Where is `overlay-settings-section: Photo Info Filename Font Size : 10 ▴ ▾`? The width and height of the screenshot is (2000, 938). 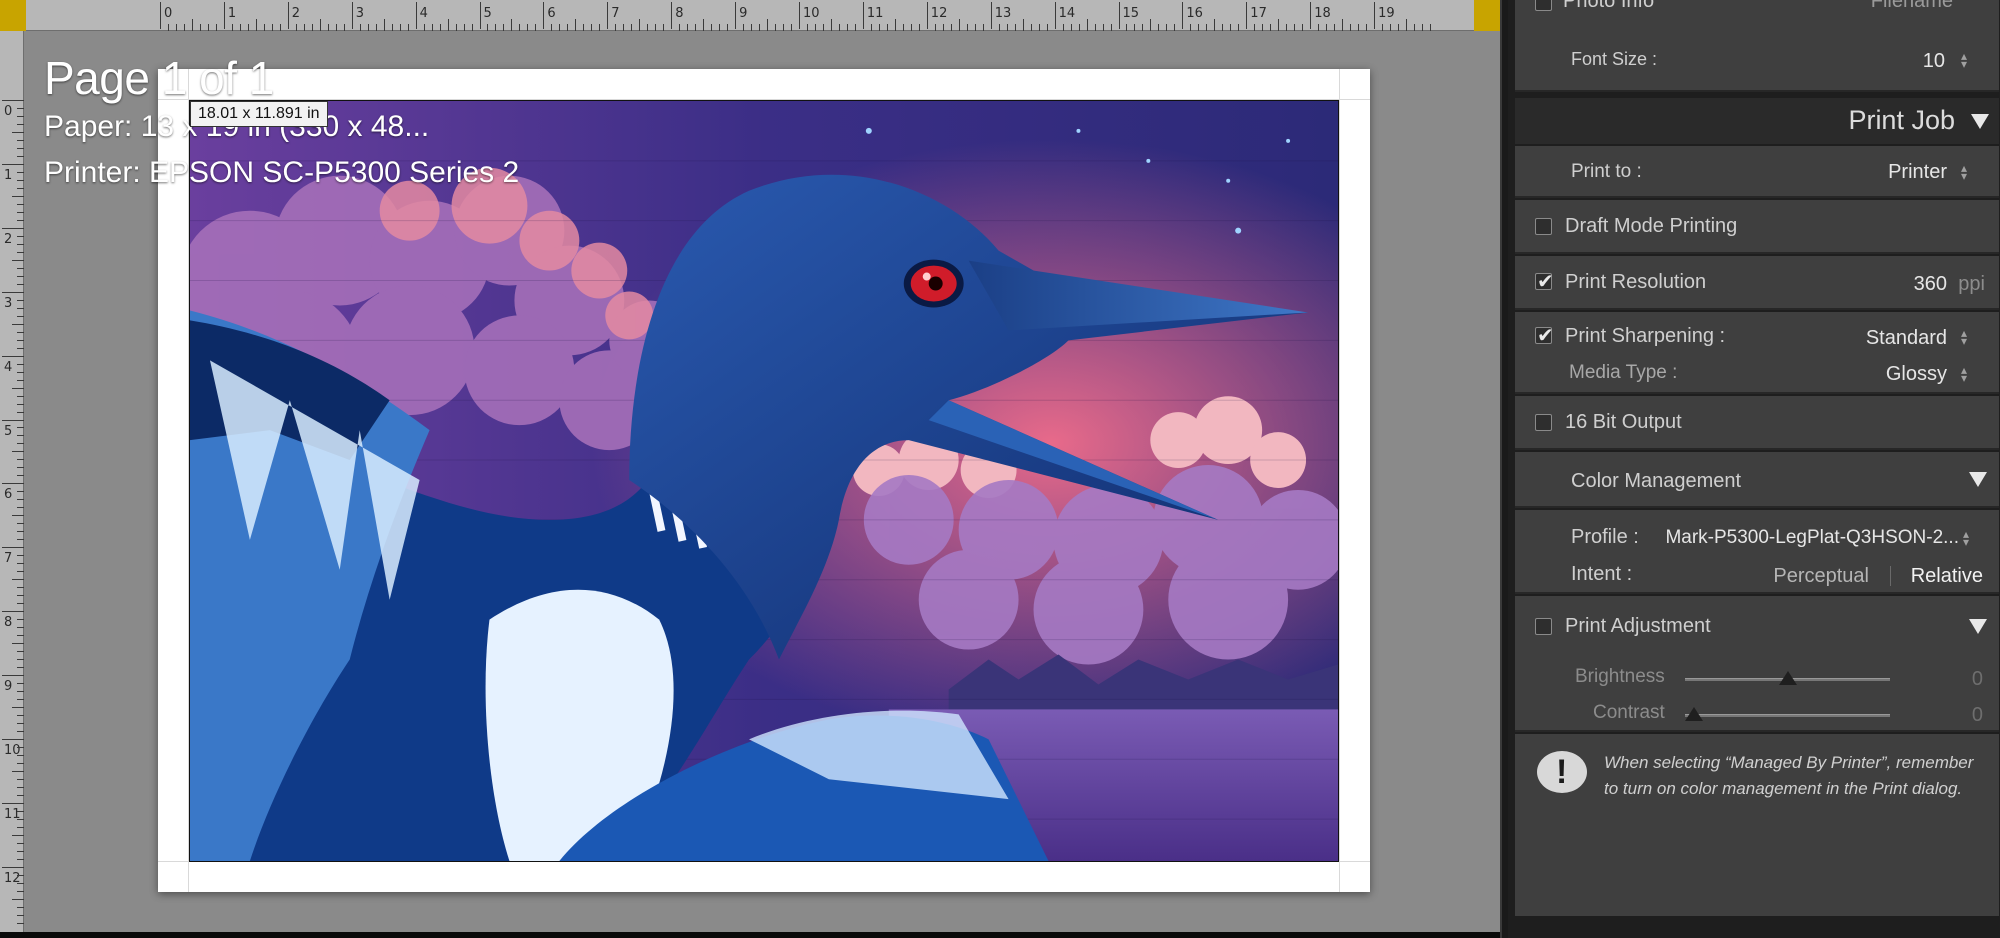
overlay-settings-section: Photo Info Filename Font Size : 10 ▴ ▾ is located at coordinates (1757, 46).